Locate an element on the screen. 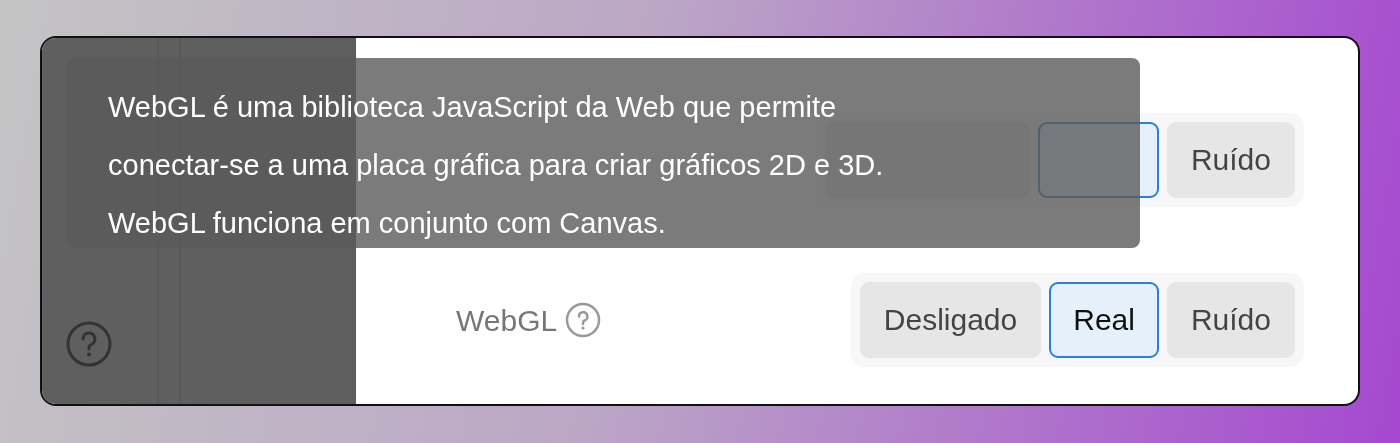 The image size is (1400, 443). option-button: Real is located at coordinates (1104, 320).